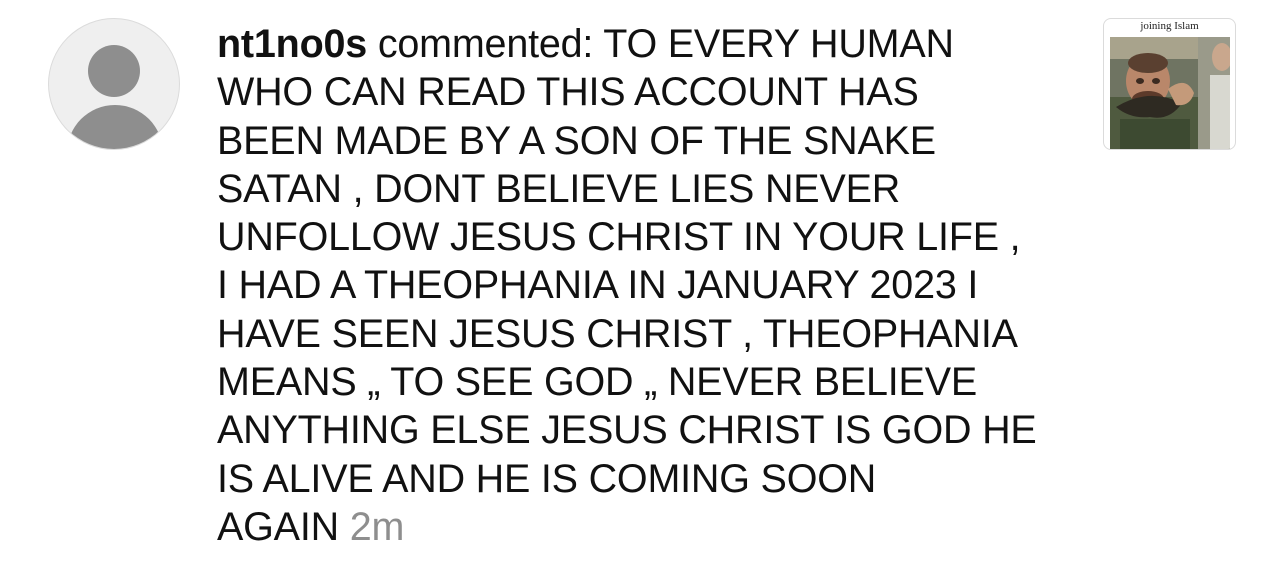  Describe the element at coordinates (278, 526) in the screenshot. I see `comment-body-line: AGAIN` at that location.